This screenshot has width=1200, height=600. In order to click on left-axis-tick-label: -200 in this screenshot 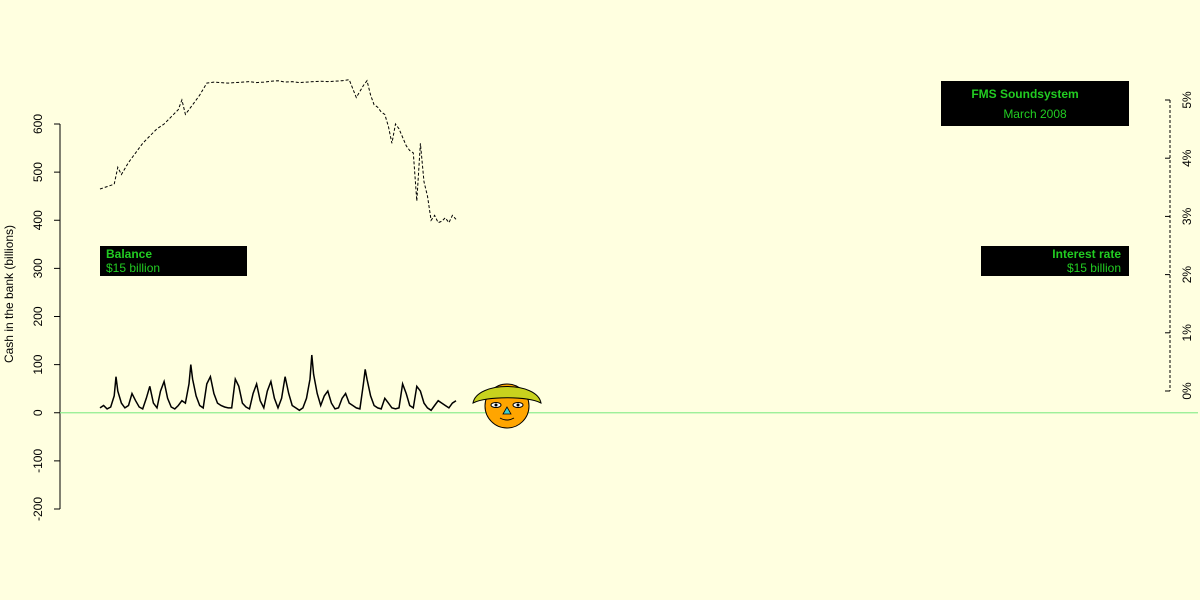, I will do `click(38, 509)`.